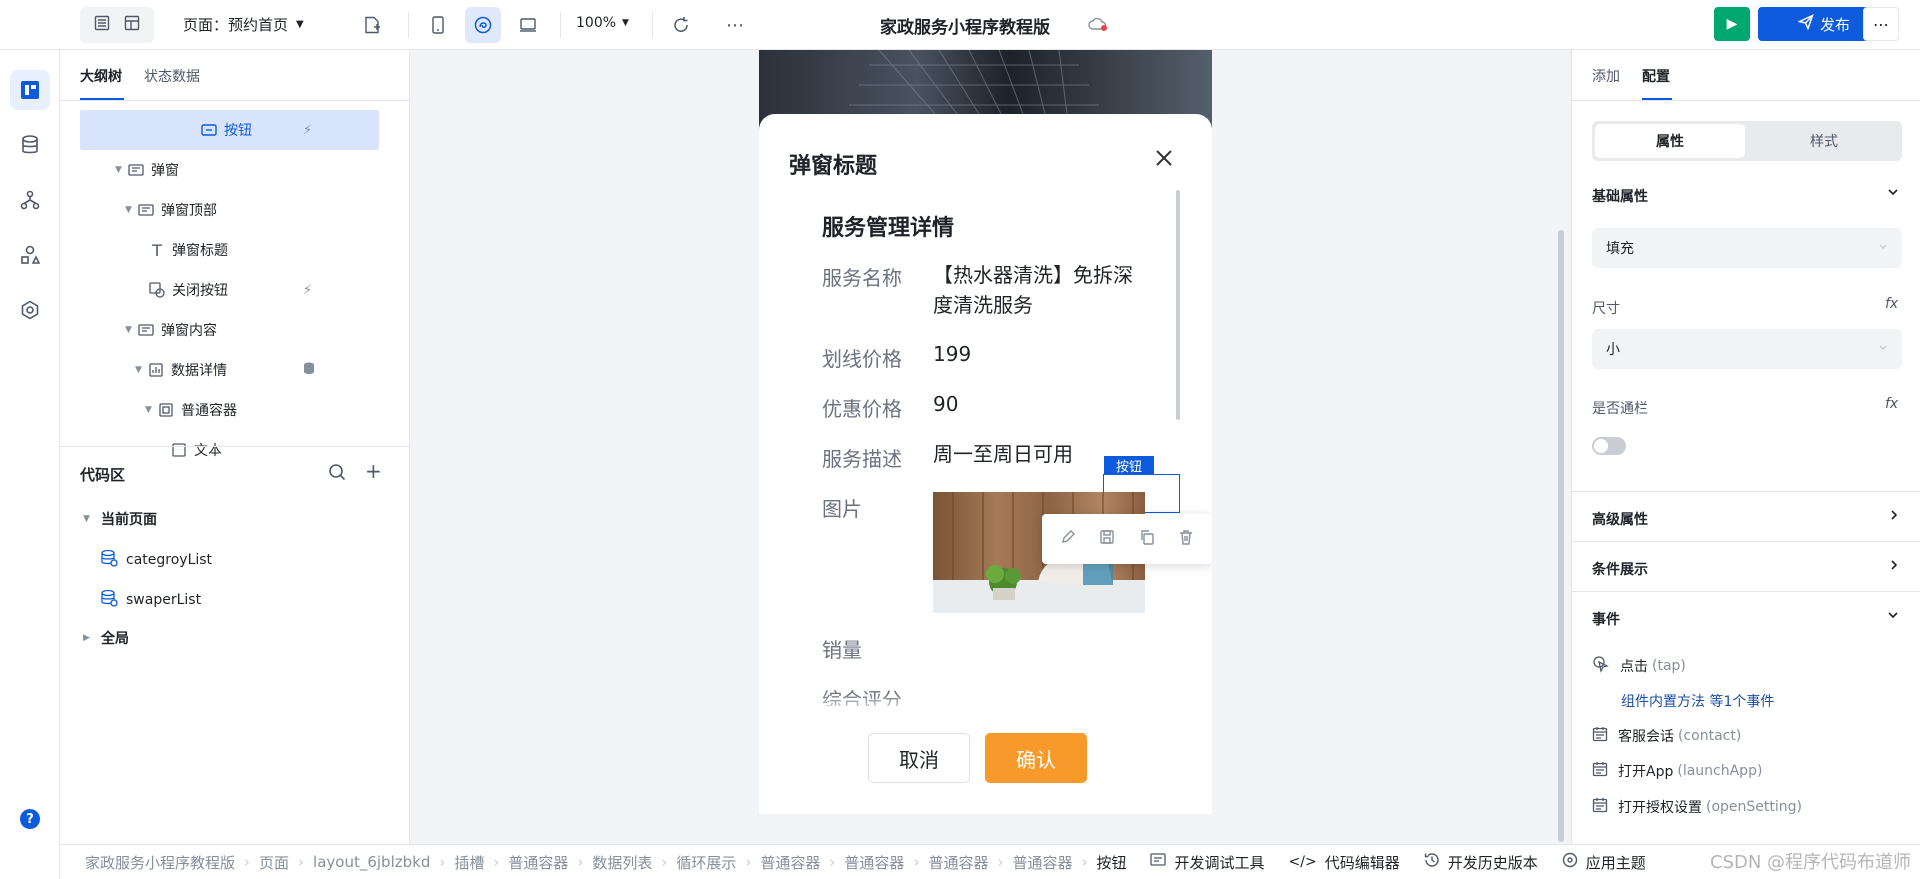 The image size is (1920, 879). I want to click on history-versions: 开发历史版本, so click(1481, 862).